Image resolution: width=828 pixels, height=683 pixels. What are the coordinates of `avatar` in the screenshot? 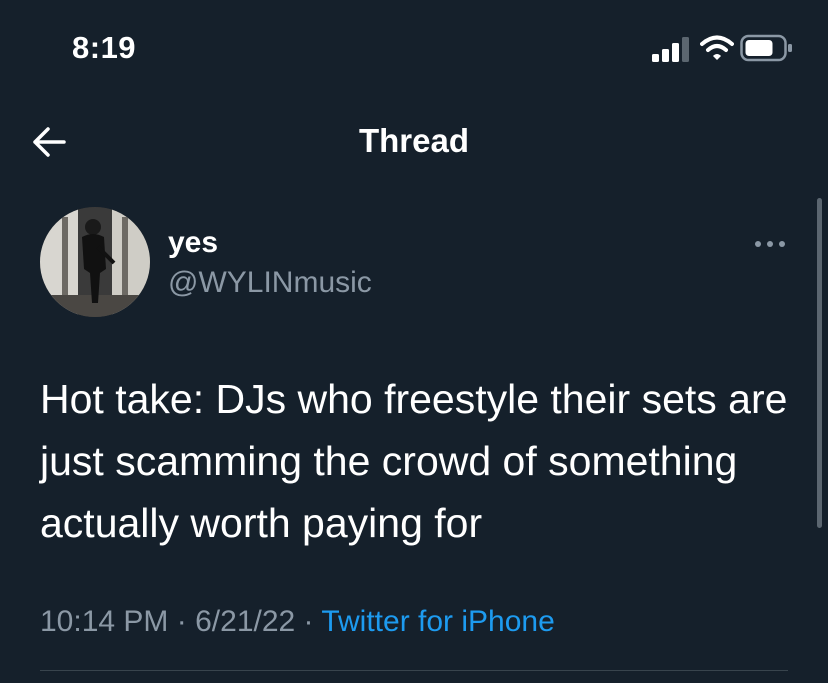 It's located at (95, 262).